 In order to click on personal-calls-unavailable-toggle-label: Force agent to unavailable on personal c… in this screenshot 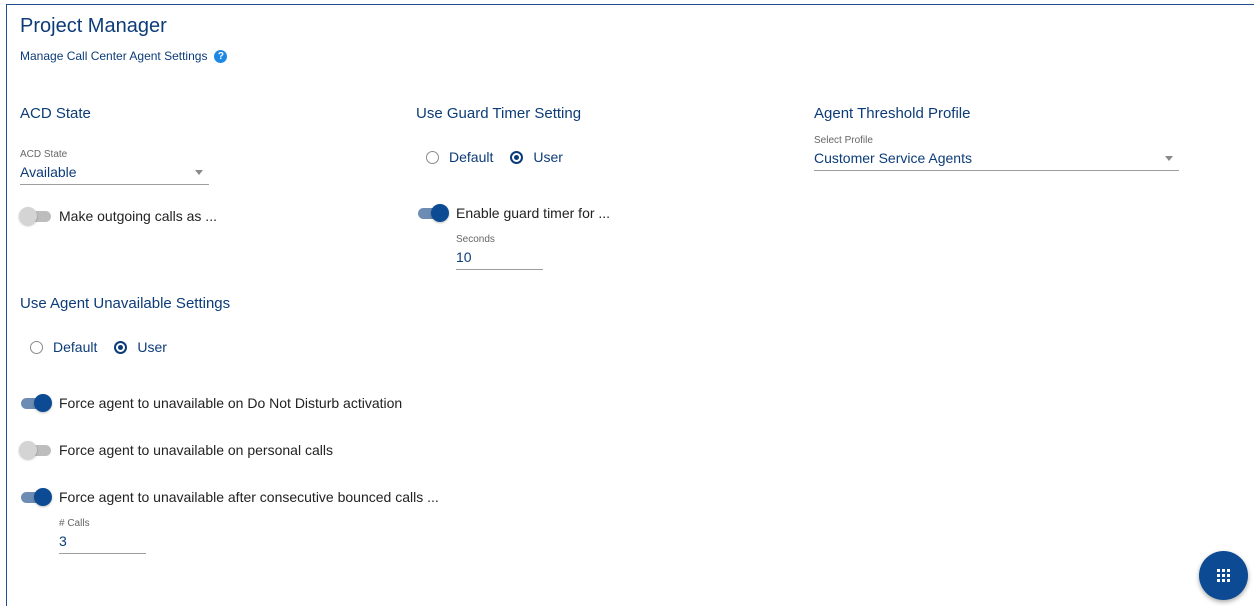, I will do `click(196, 450)`.